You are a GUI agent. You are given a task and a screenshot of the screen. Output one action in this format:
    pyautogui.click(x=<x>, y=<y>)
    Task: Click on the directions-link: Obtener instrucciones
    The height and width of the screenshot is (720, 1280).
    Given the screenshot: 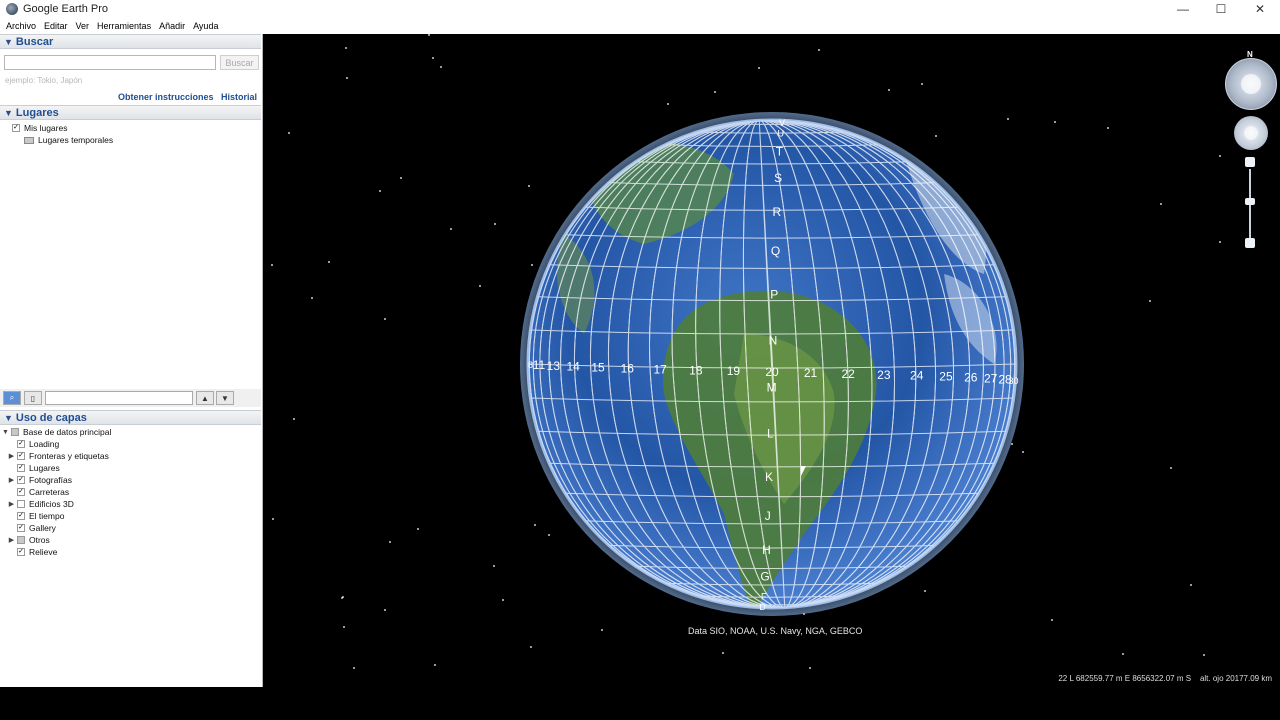 What is the action you would take?
    pyautogui.click(x=166, y=97)
    